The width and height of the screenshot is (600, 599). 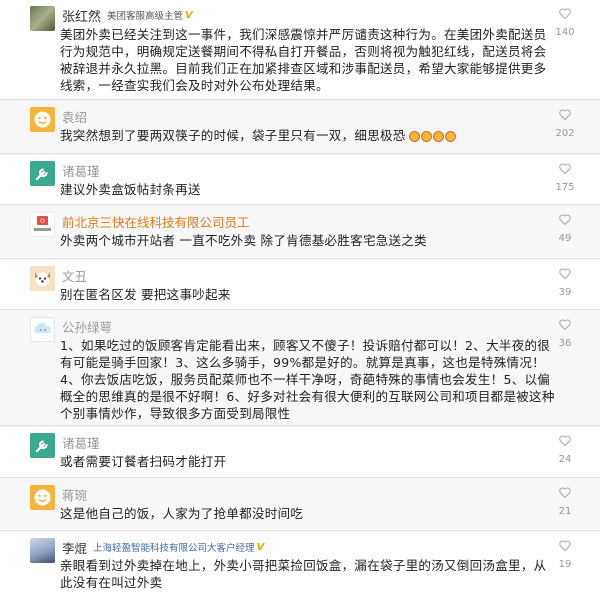 What do you see at coordinates (81, 15) in the screenshot?
I see `username: 张红然` at bounding box center [81, 15].